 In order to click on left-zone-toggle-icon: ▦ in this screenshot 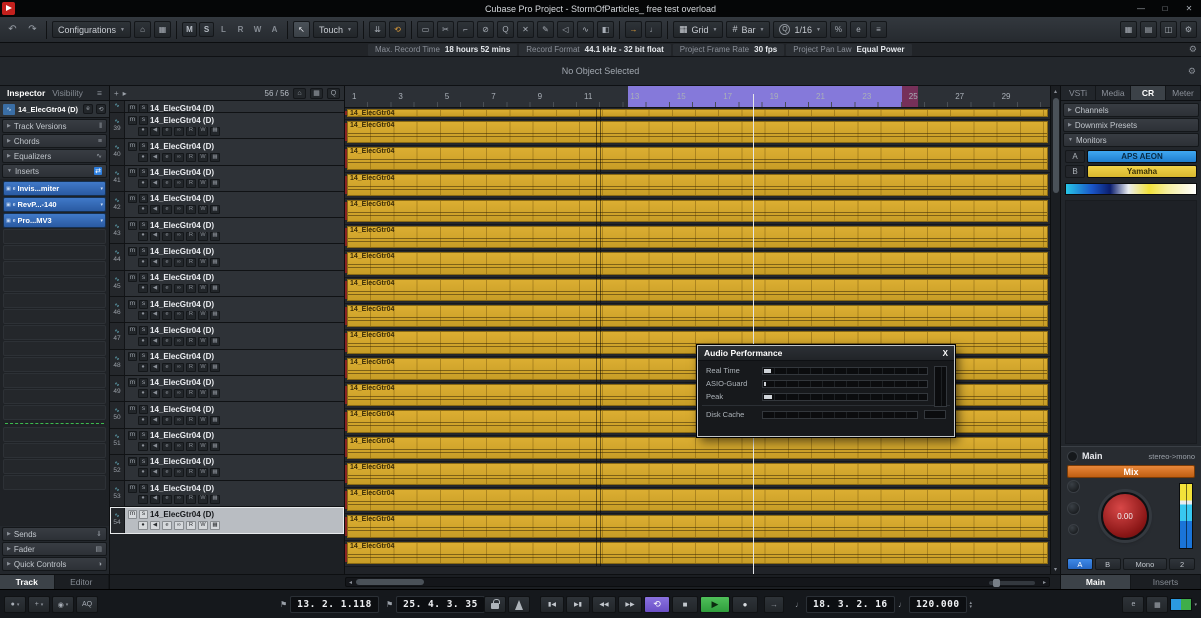, I will do `click(1128, 29)`.